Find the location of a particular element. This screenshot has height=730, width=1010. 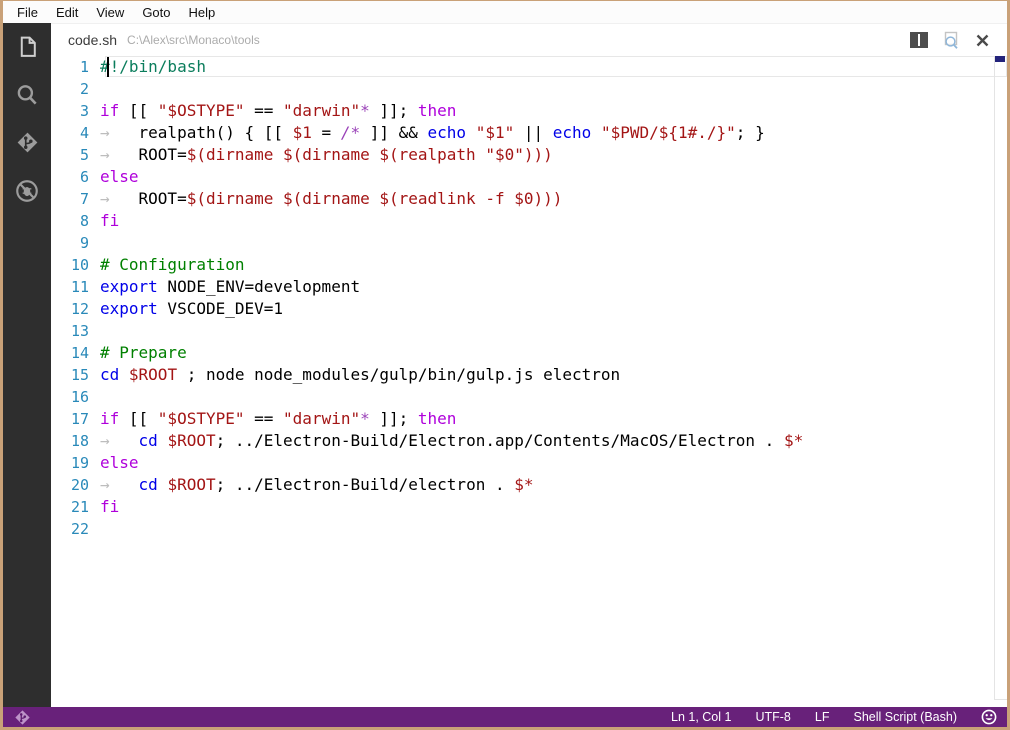

line-number: 17 is located at coordinates (79, 419).